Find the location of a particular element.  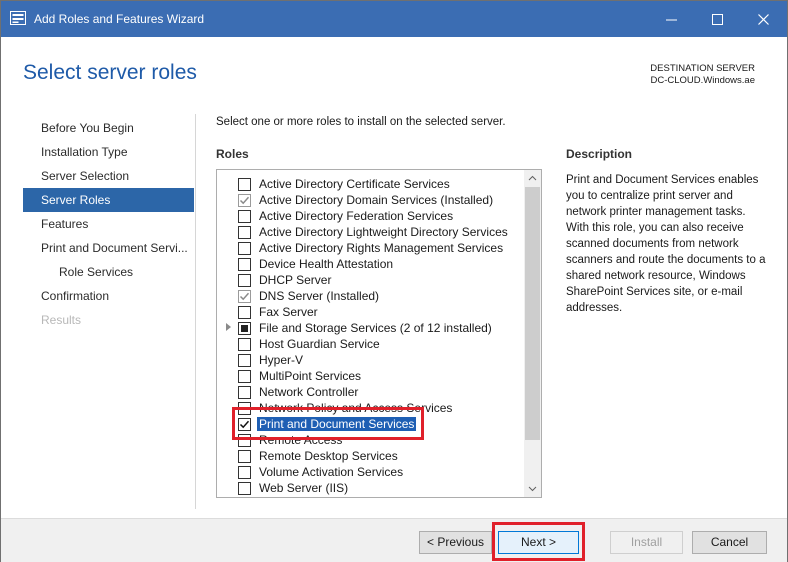

role-label: Remote Desktop Services is located at coordinates (328, 456).